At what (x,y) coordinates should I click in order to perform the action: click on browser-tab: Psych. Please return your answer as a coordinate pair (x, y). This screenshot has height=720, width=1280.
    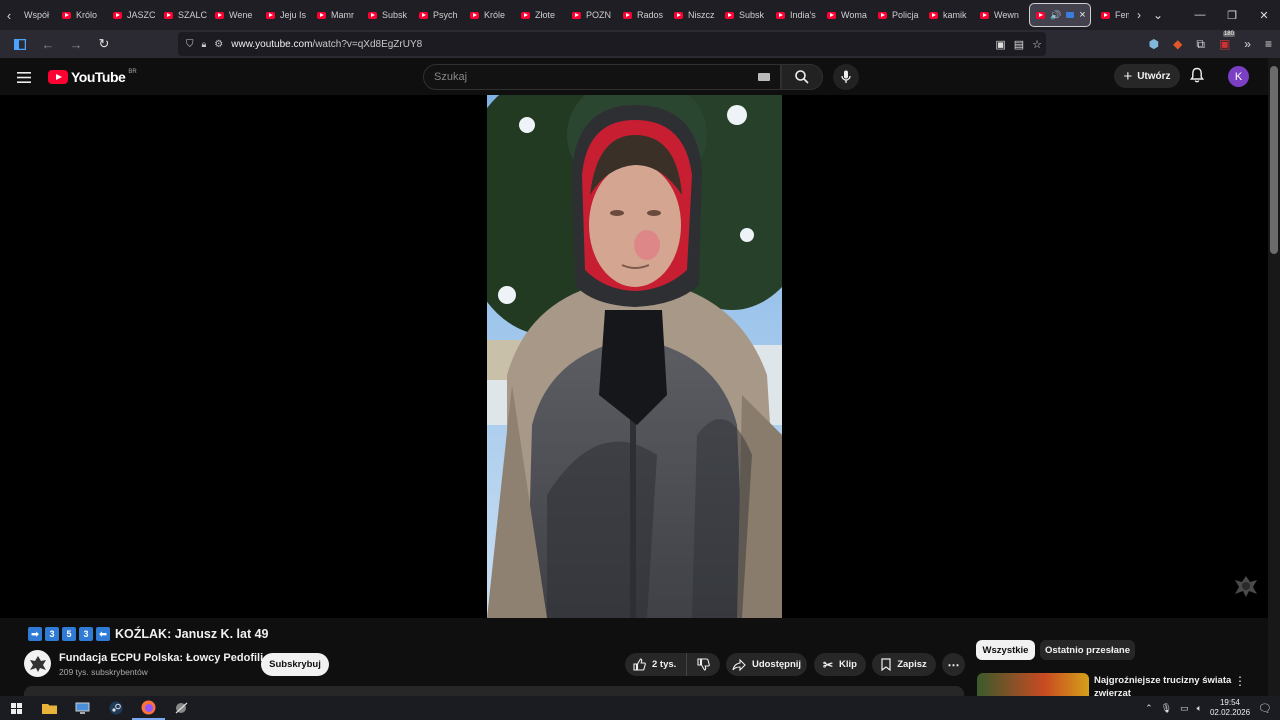
    Looking at the image, I should click on (438, 15).